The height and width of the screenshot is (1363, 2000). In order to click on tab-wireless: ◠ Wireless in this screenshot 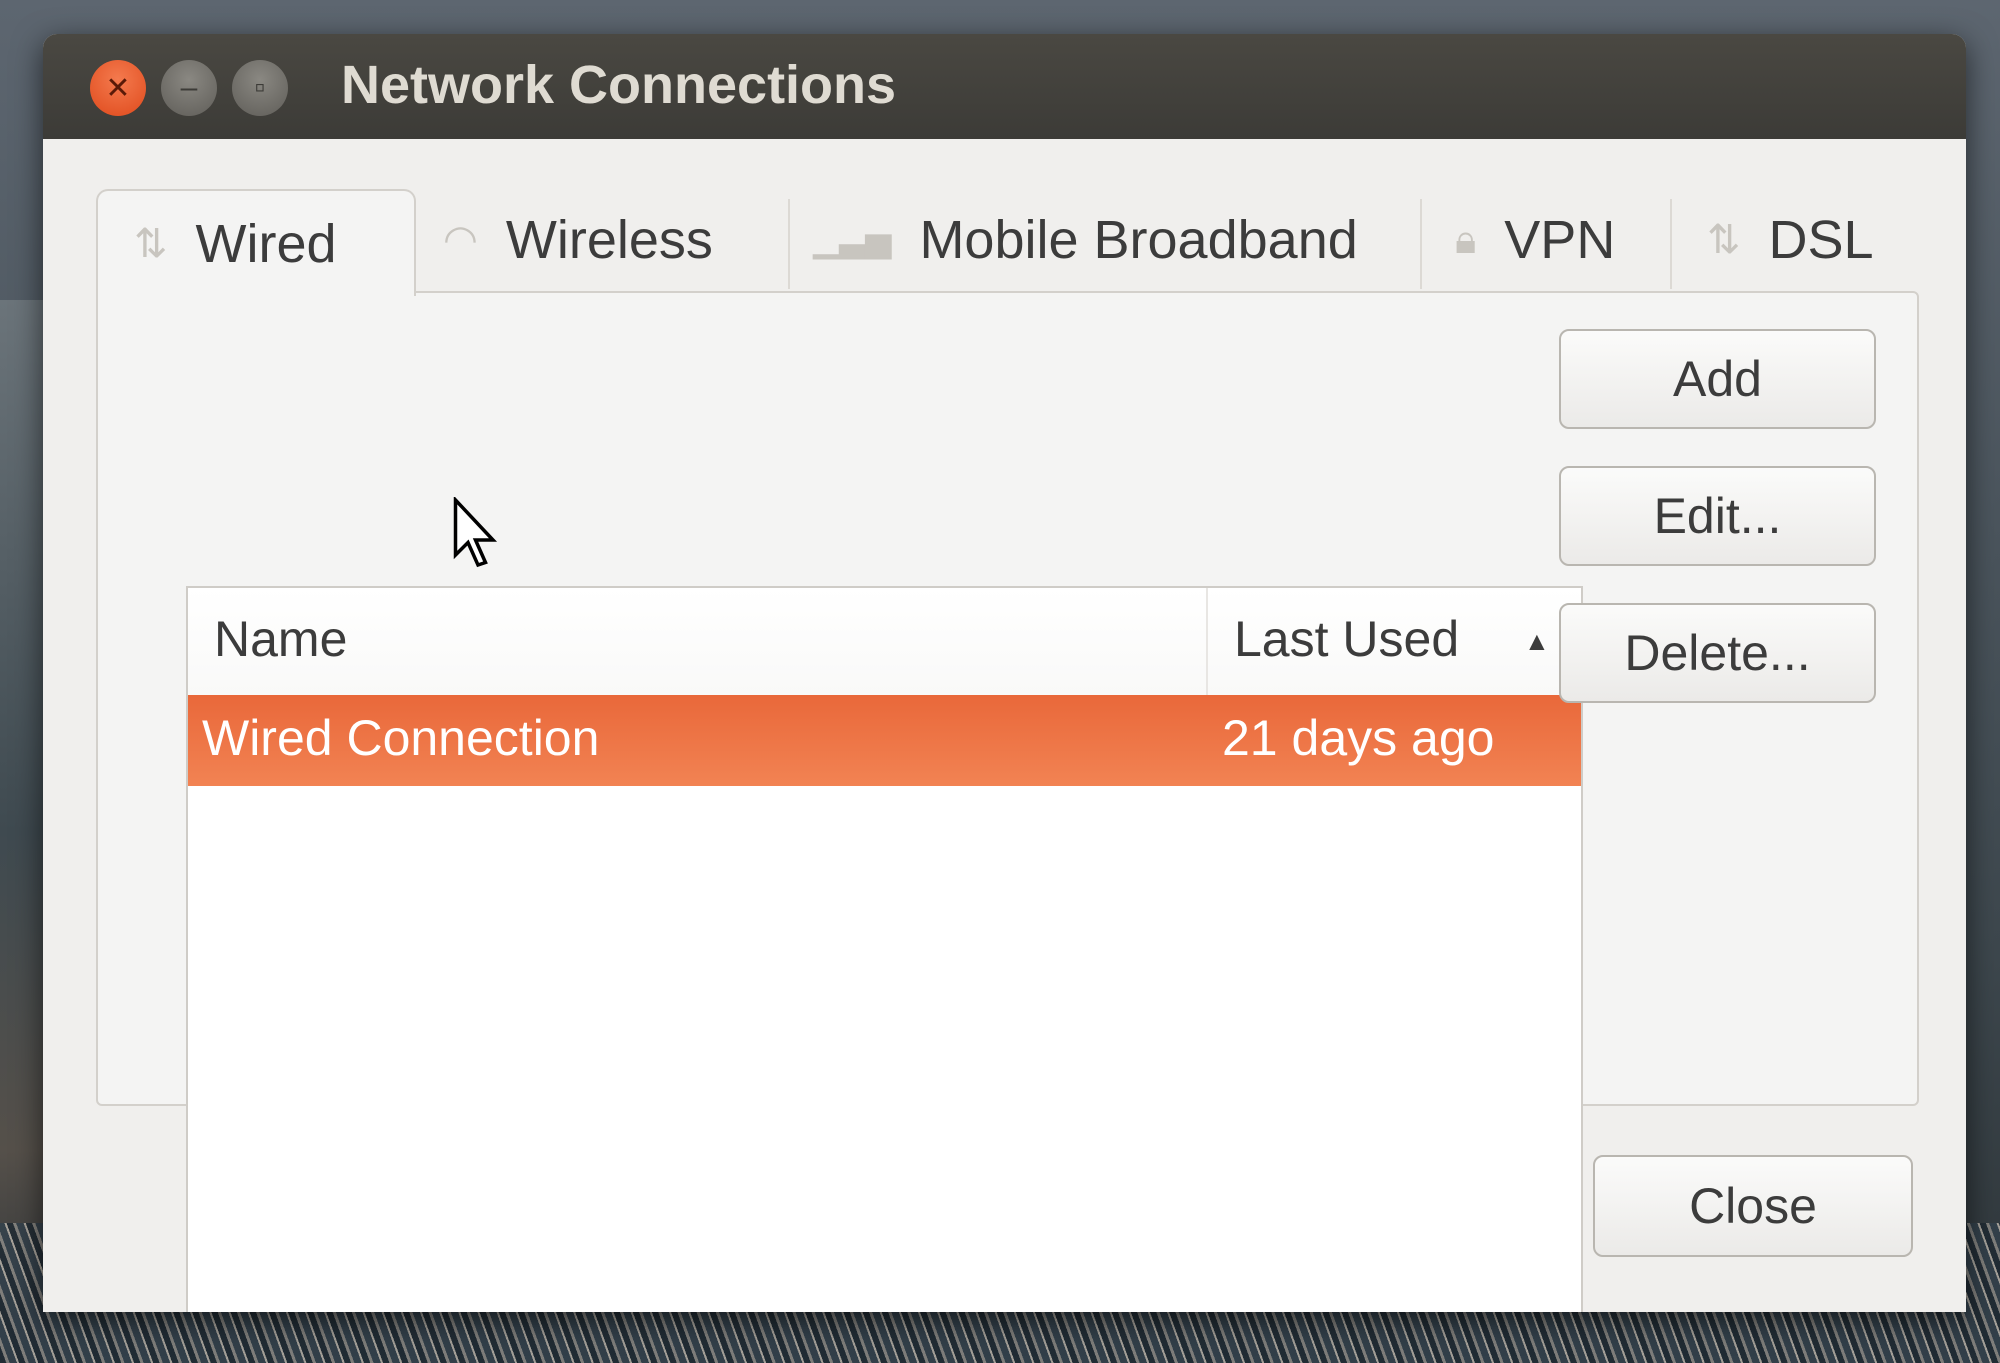, I will do `click(578, 240)`.